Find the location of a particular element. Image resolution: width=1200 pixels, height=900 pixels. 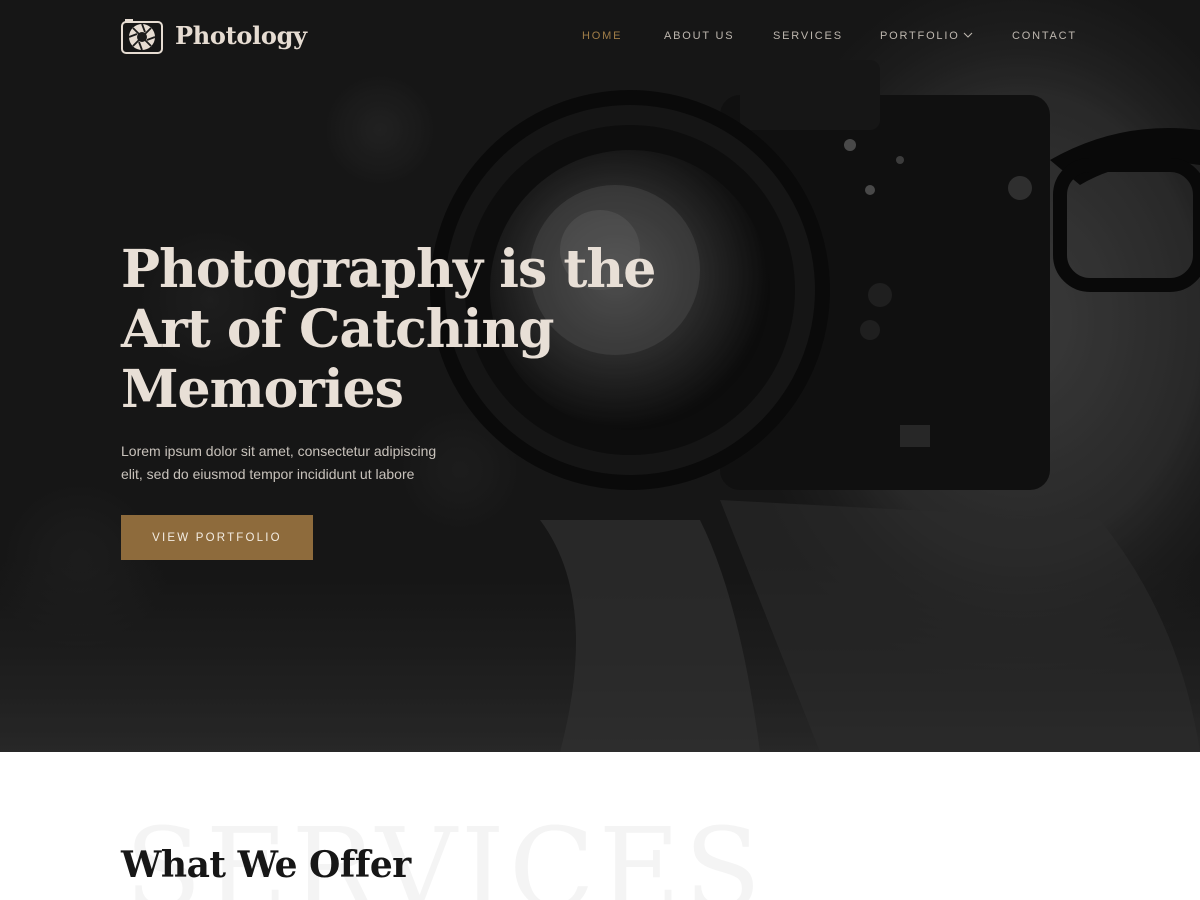

chevron-down-icon is located at coordinates (967, 35).